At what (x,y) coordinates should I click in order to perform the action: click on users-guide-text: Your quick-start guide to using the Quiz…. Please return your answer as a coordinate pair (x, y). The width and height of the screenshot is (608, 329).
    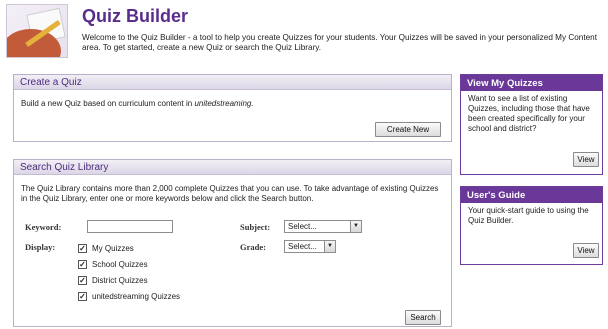
    Looking at the image, I should click on (528, 215).